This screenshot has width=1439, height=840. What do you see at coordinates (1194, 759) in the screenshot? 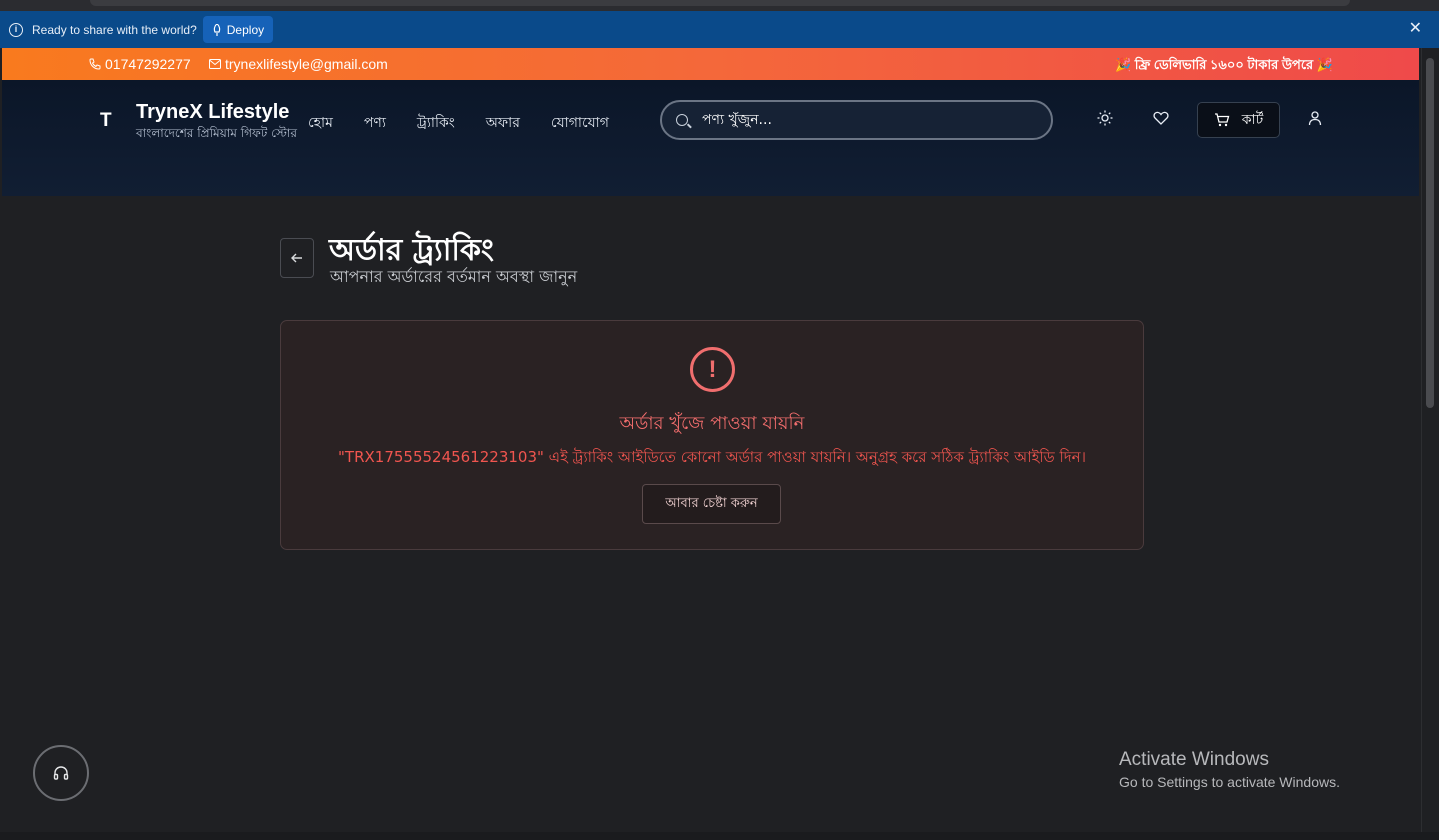
I see `windows-watermark-title: Activate Windows` at bounding box center [1194, 759].